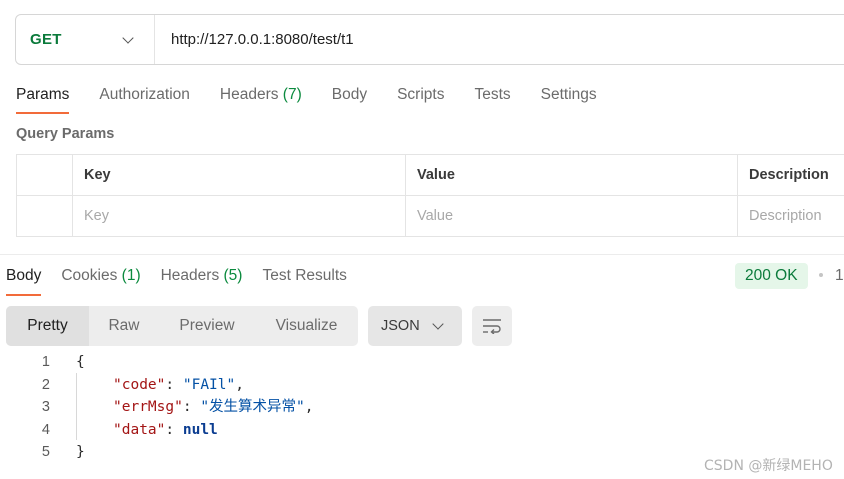 The image size is (844, 479). Describe the element at coordinates (80, 452) in the screenshot. I see `code-text: }` at that location.